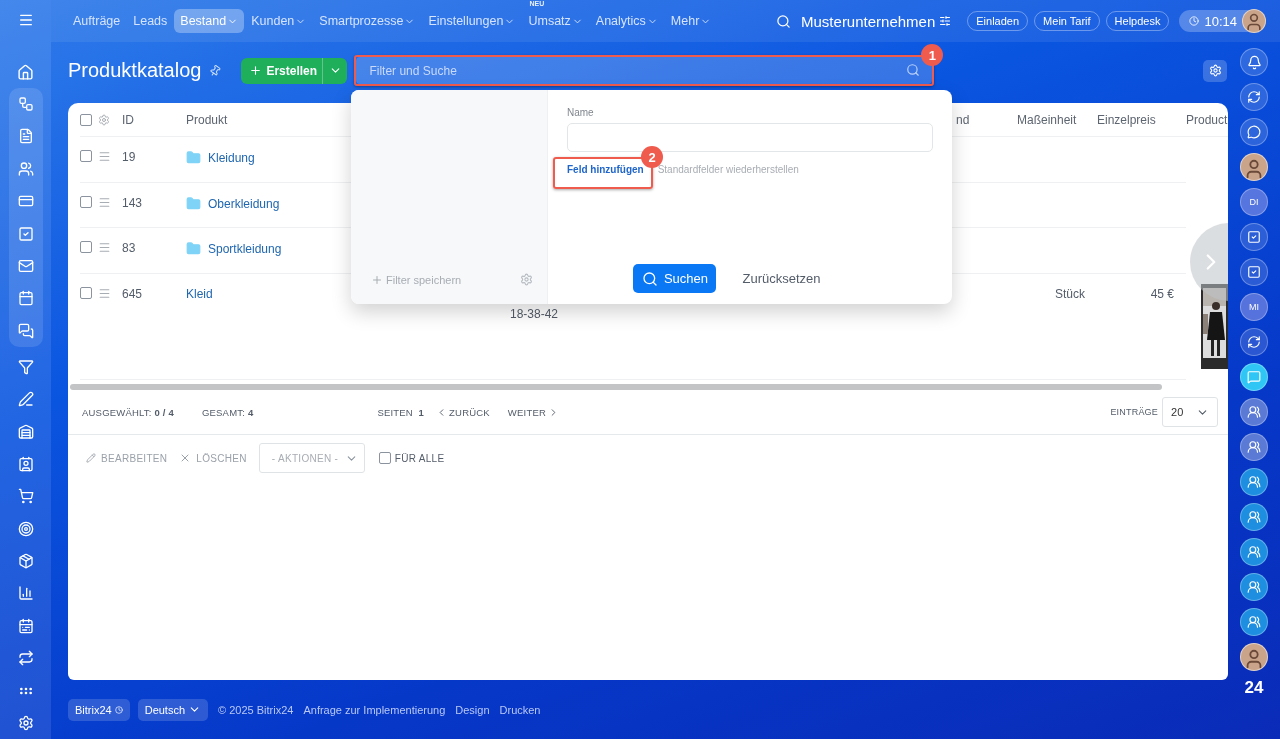  What do you see at coordinates (691, 21) in the screenshot?
I see `nav-item: Mehr` at bounding box center [691, 21].